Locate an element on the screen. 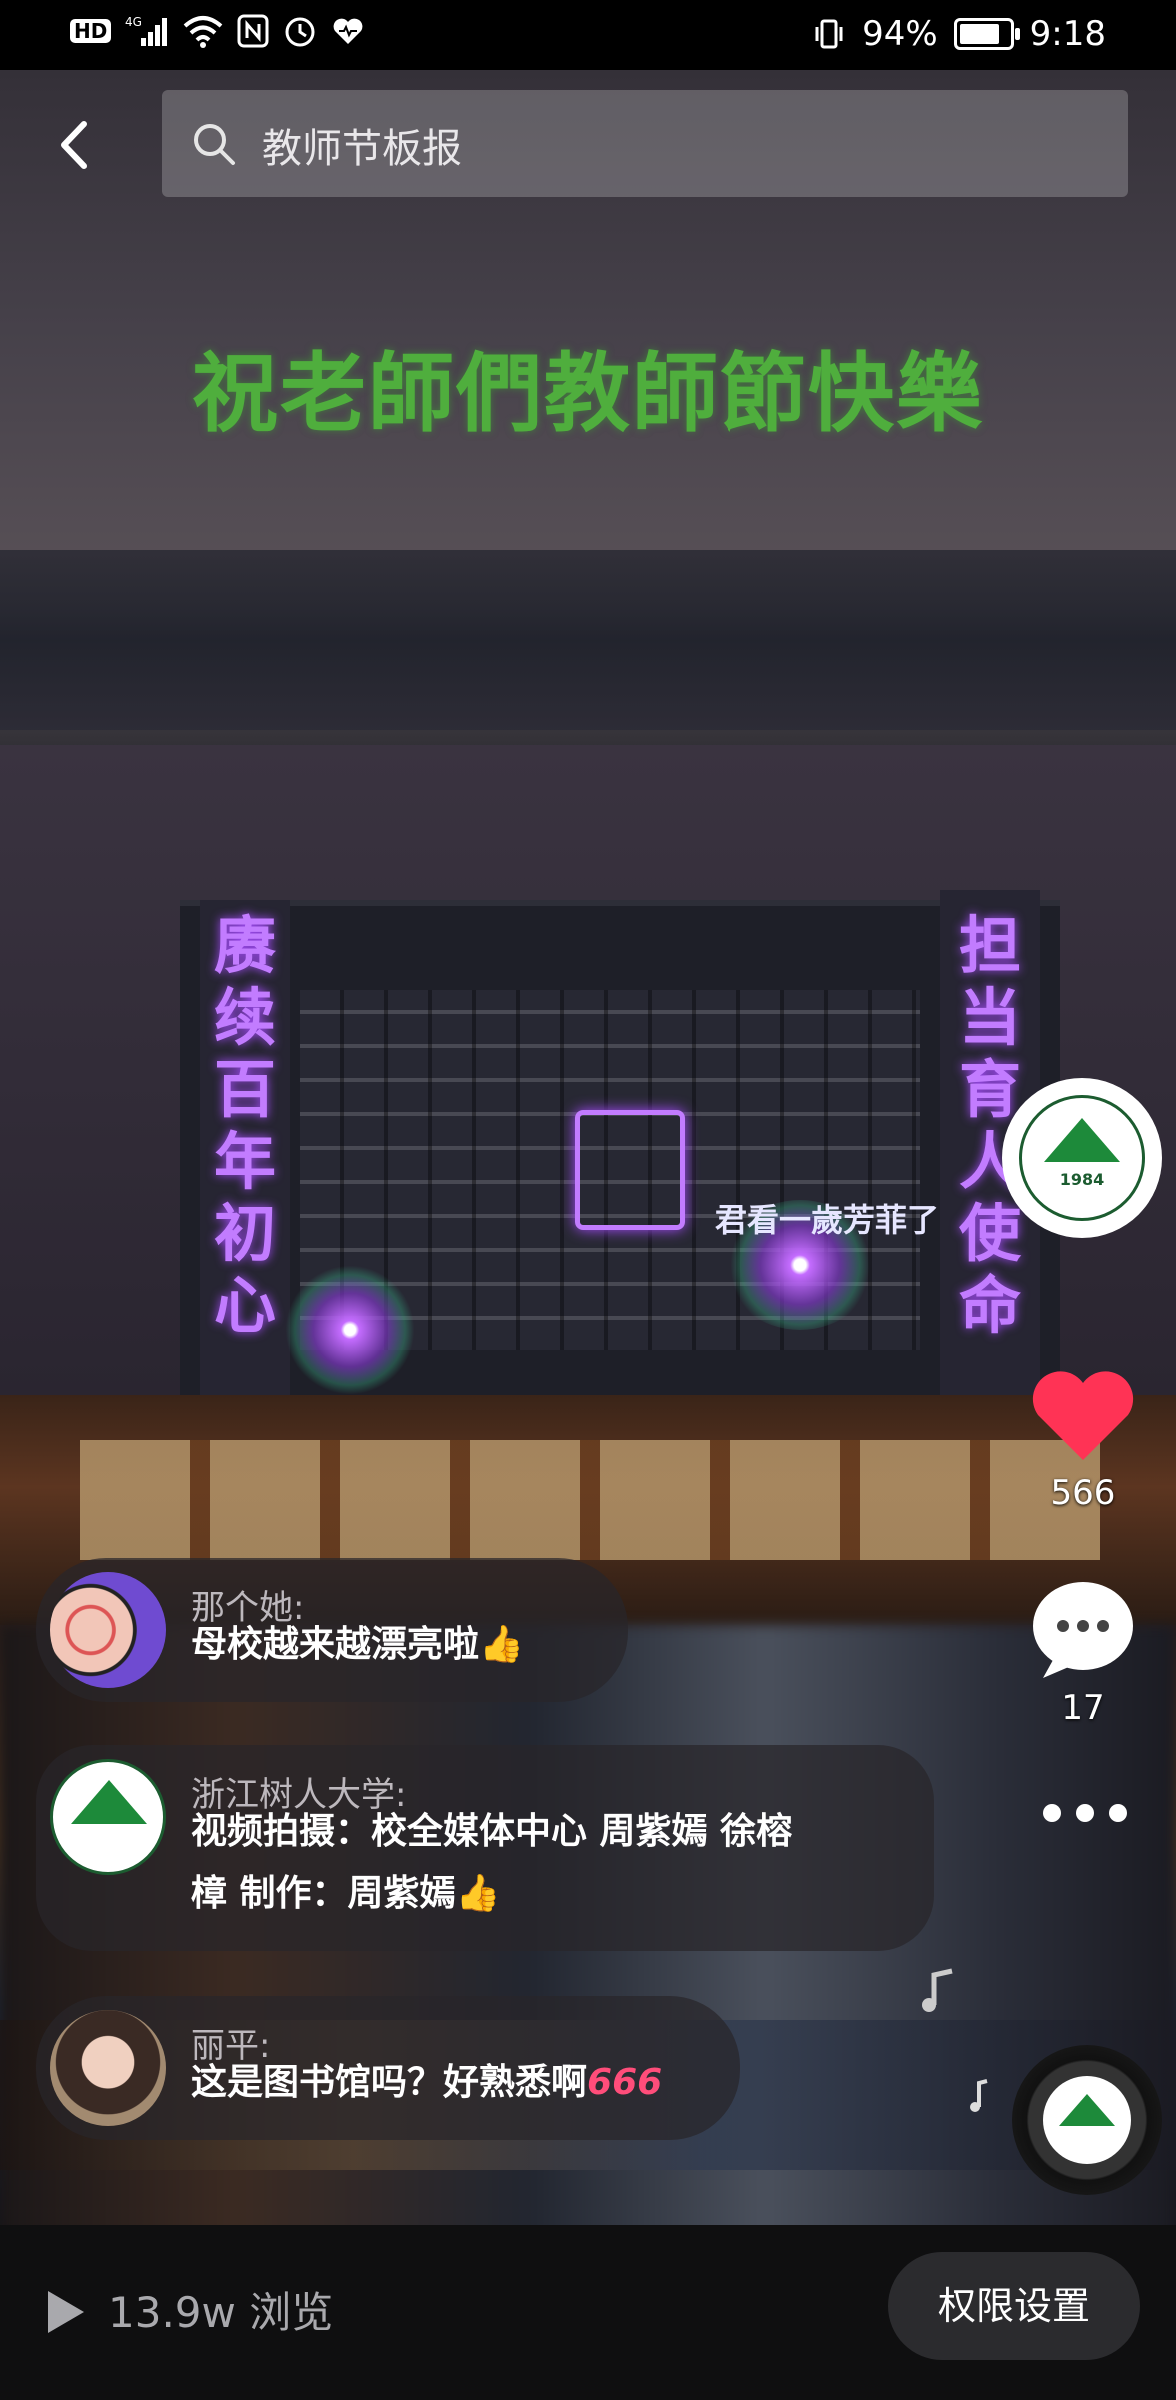 This screenshot has height=2400, width=1176. health-icon is located at coordinates (348, 31).